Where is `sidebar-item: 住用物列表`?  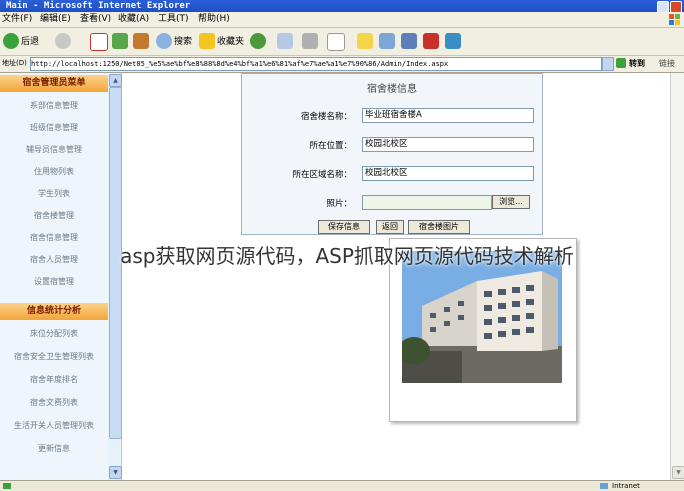 sidebar-item: 住用物列表 is located at coordinates (54, 172).